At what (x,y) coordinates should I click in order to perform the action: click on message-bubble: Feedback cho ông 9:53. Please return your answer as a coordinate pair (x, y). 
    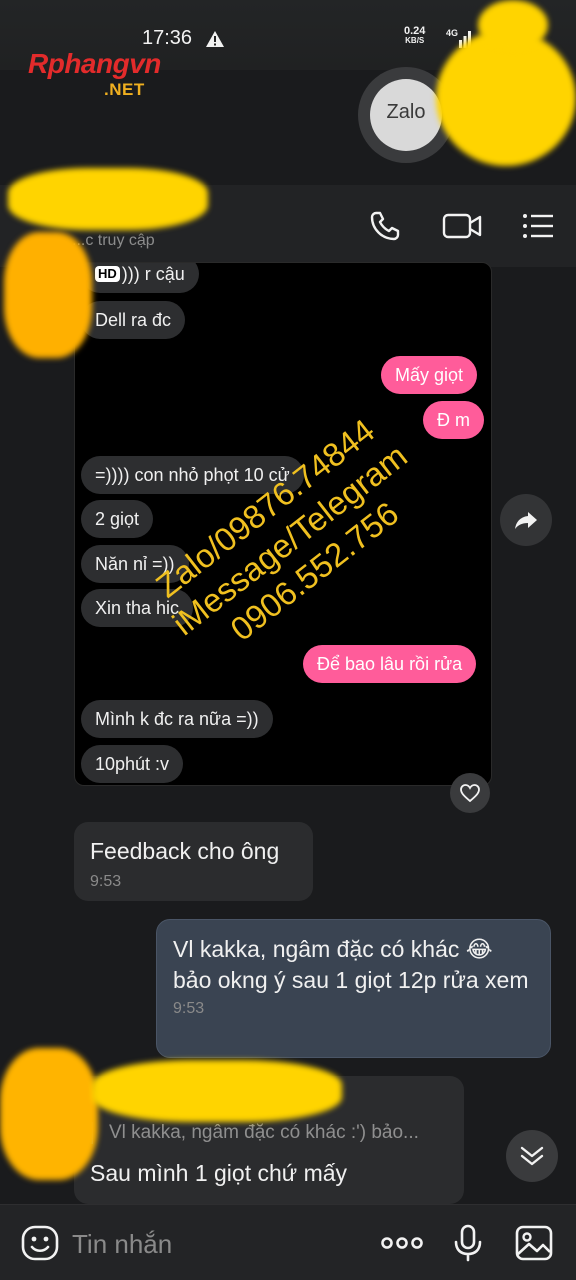
    Looking at the image, I should click on (193, 861).